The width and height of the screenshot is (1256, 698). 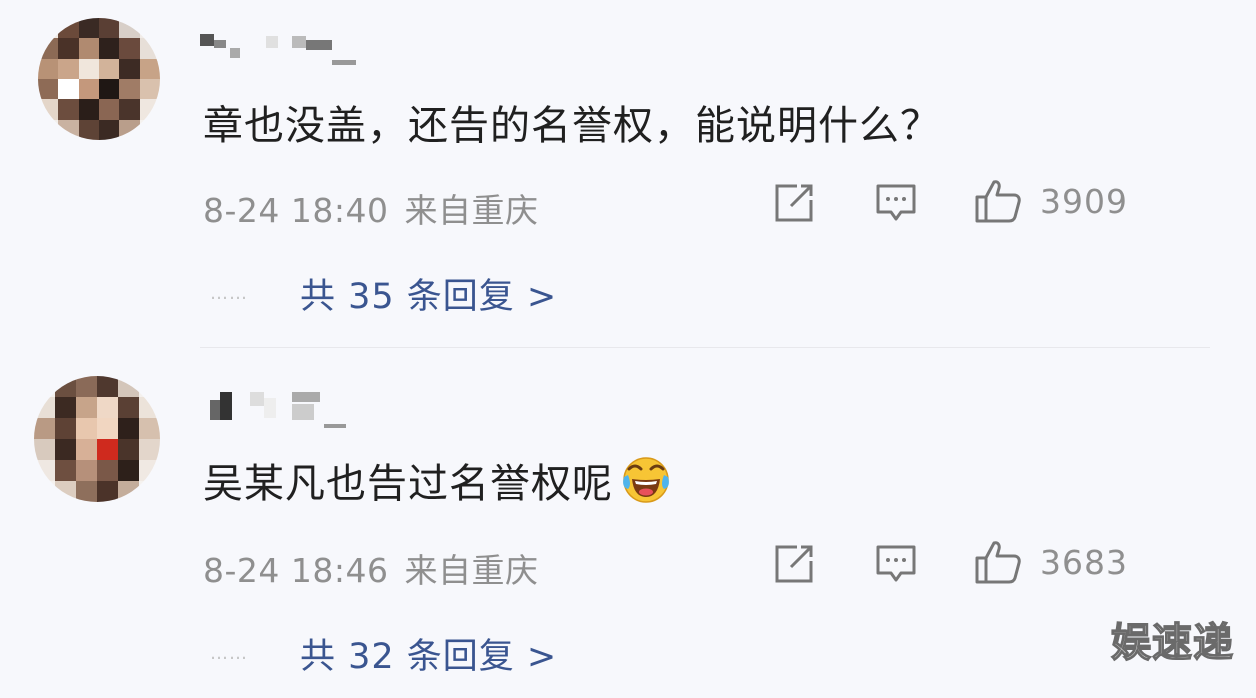 I want to click on comment-text: 章也没盖，还告的名誉权，能说明什么？, so click(x=572, y=122).